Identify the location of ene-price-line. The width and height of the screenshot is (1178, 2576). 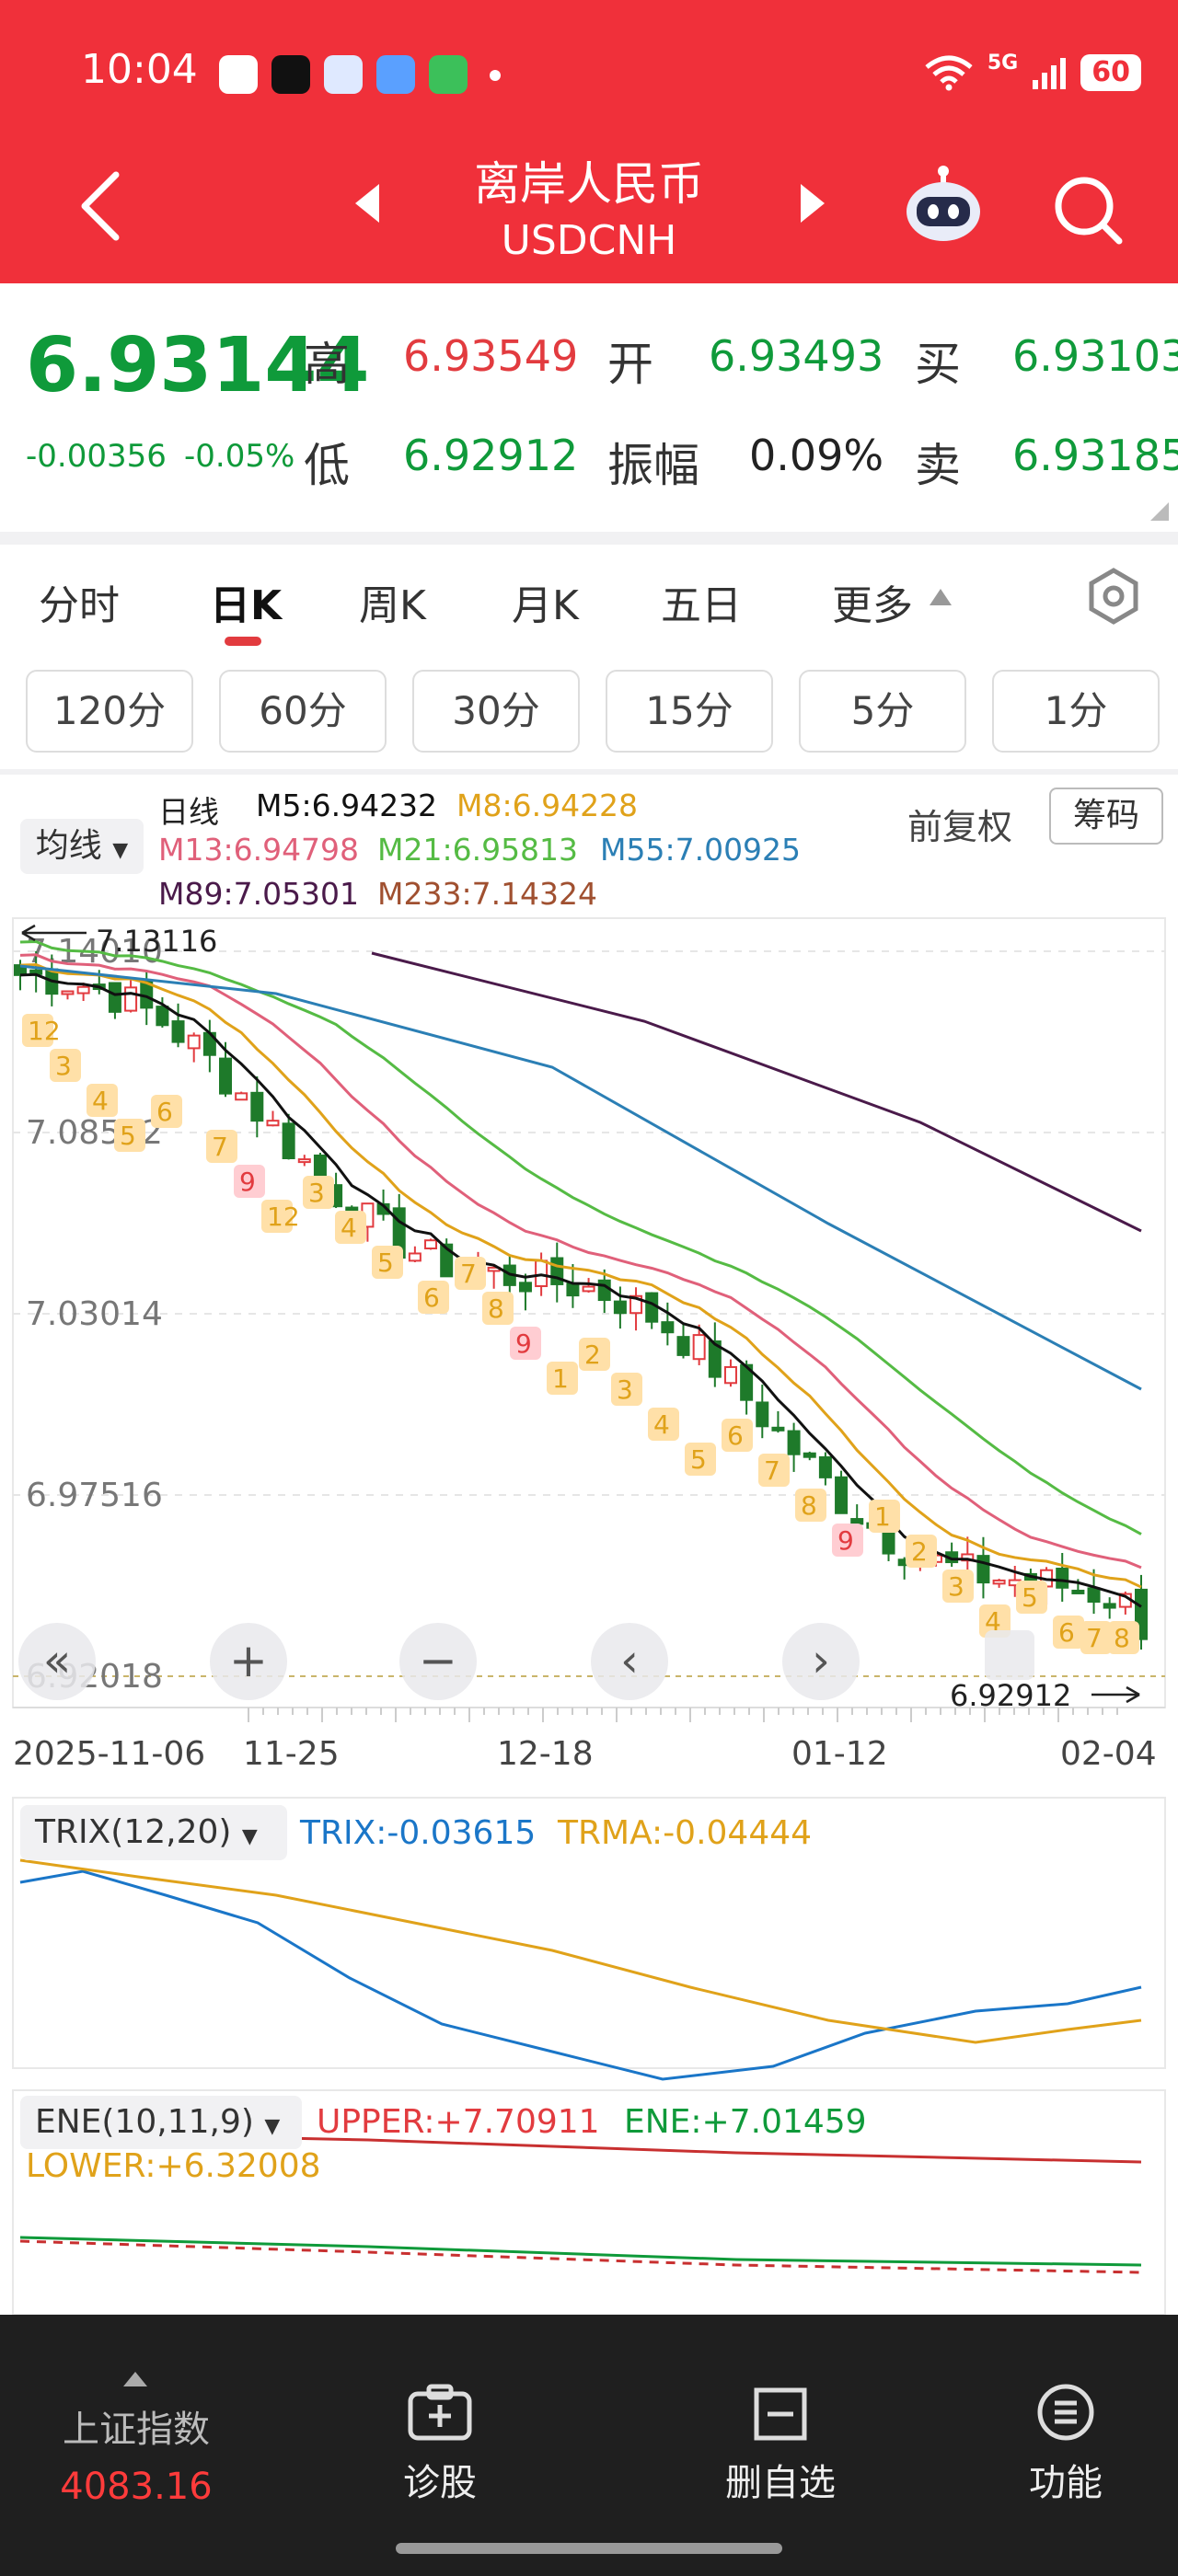
(580, 2256).